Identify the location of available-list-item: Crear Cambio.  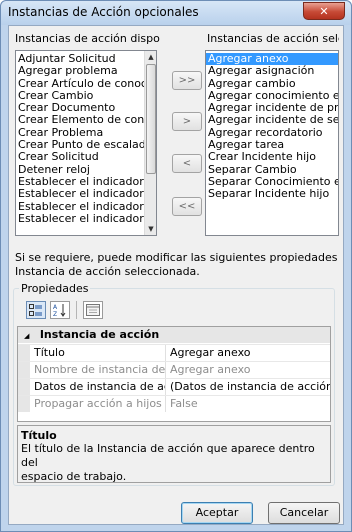
(80, 96).